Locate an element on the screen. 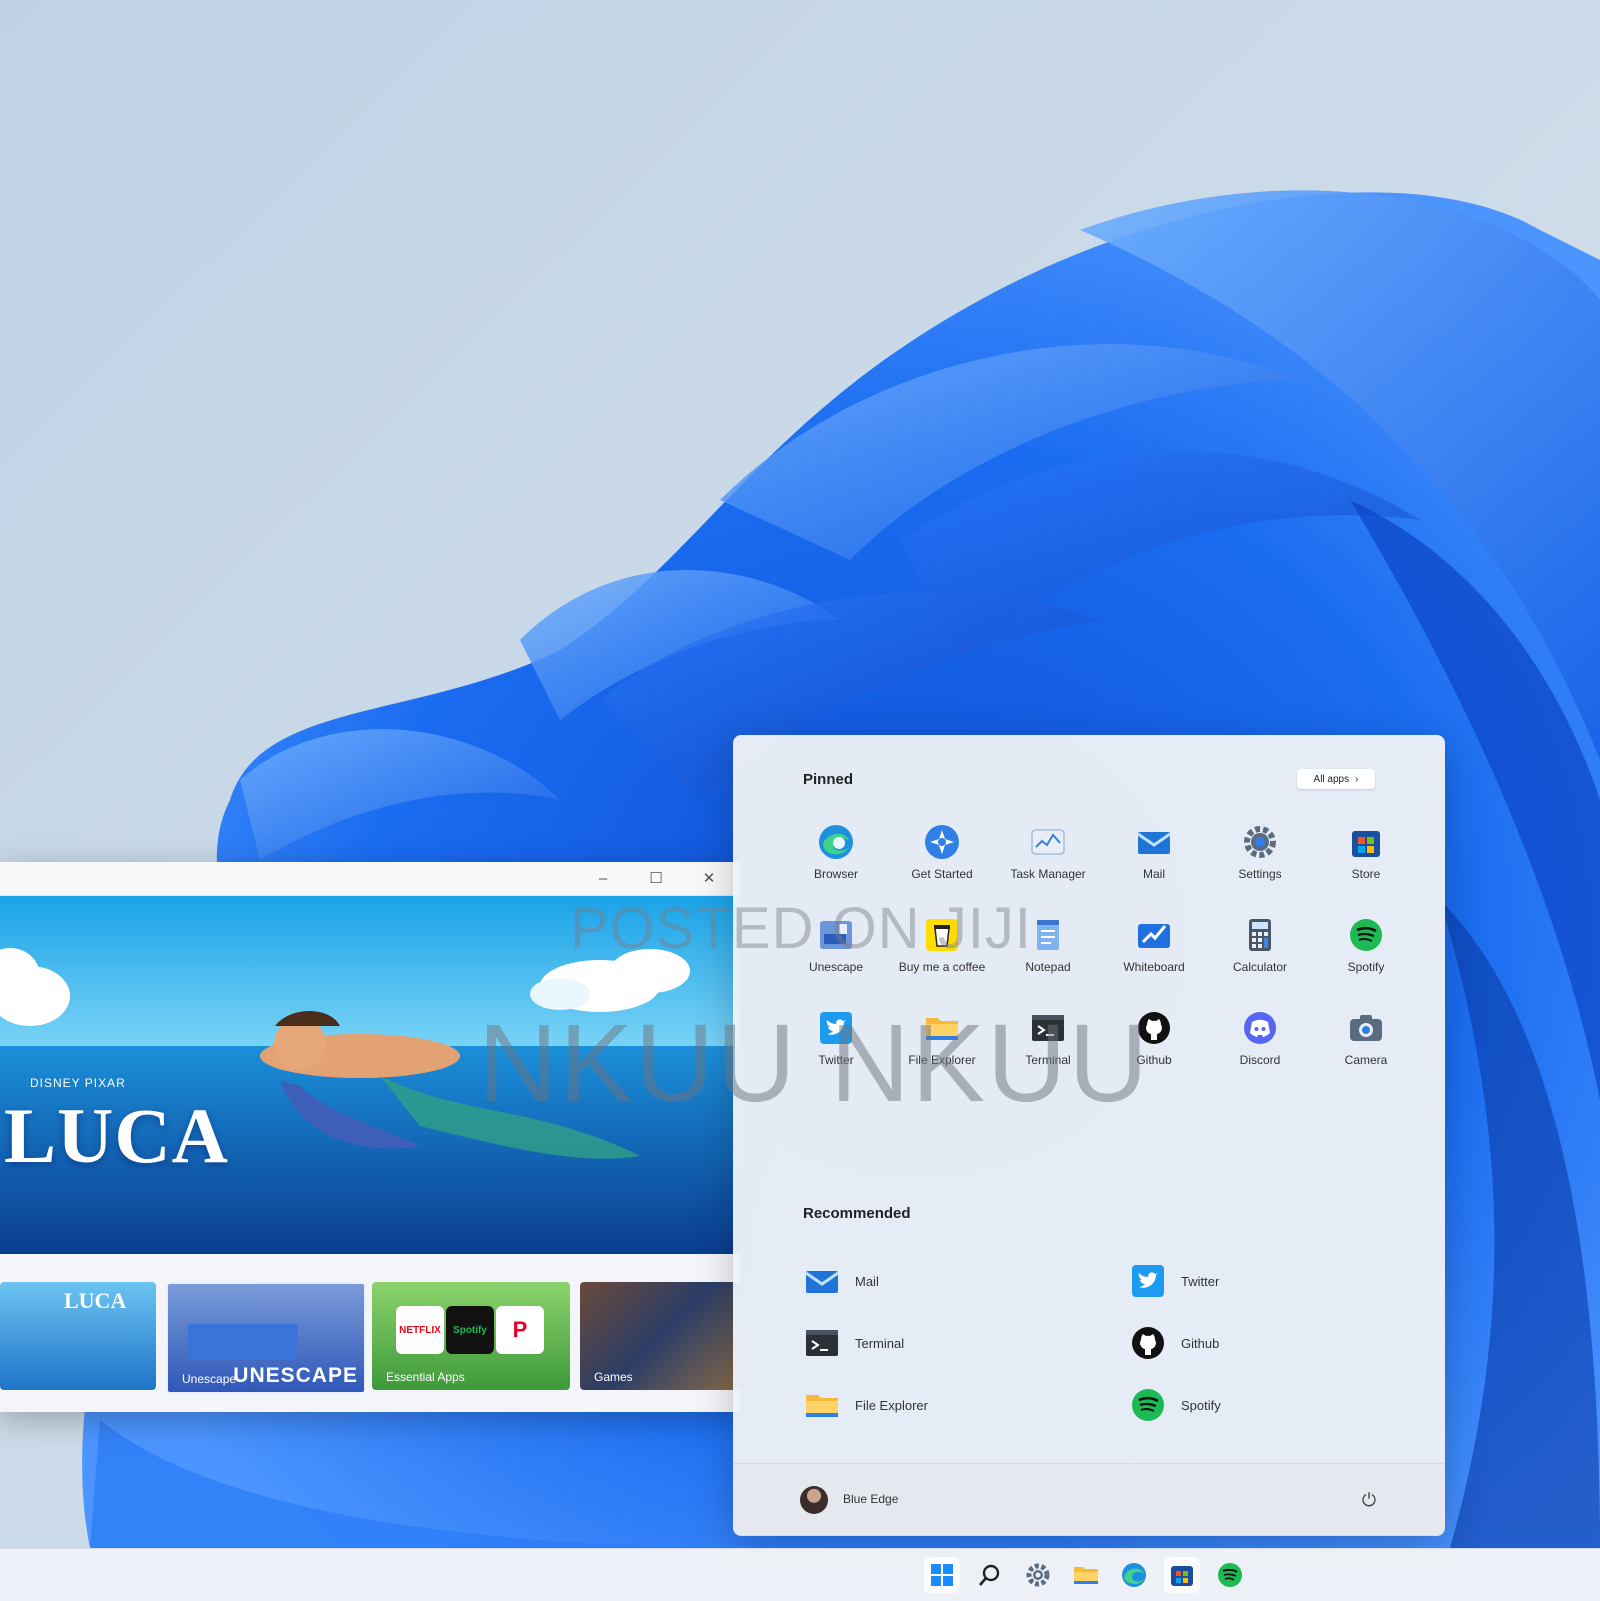 The image size is (1600, 1601). start-icon is located at coordinates (942, 1575).